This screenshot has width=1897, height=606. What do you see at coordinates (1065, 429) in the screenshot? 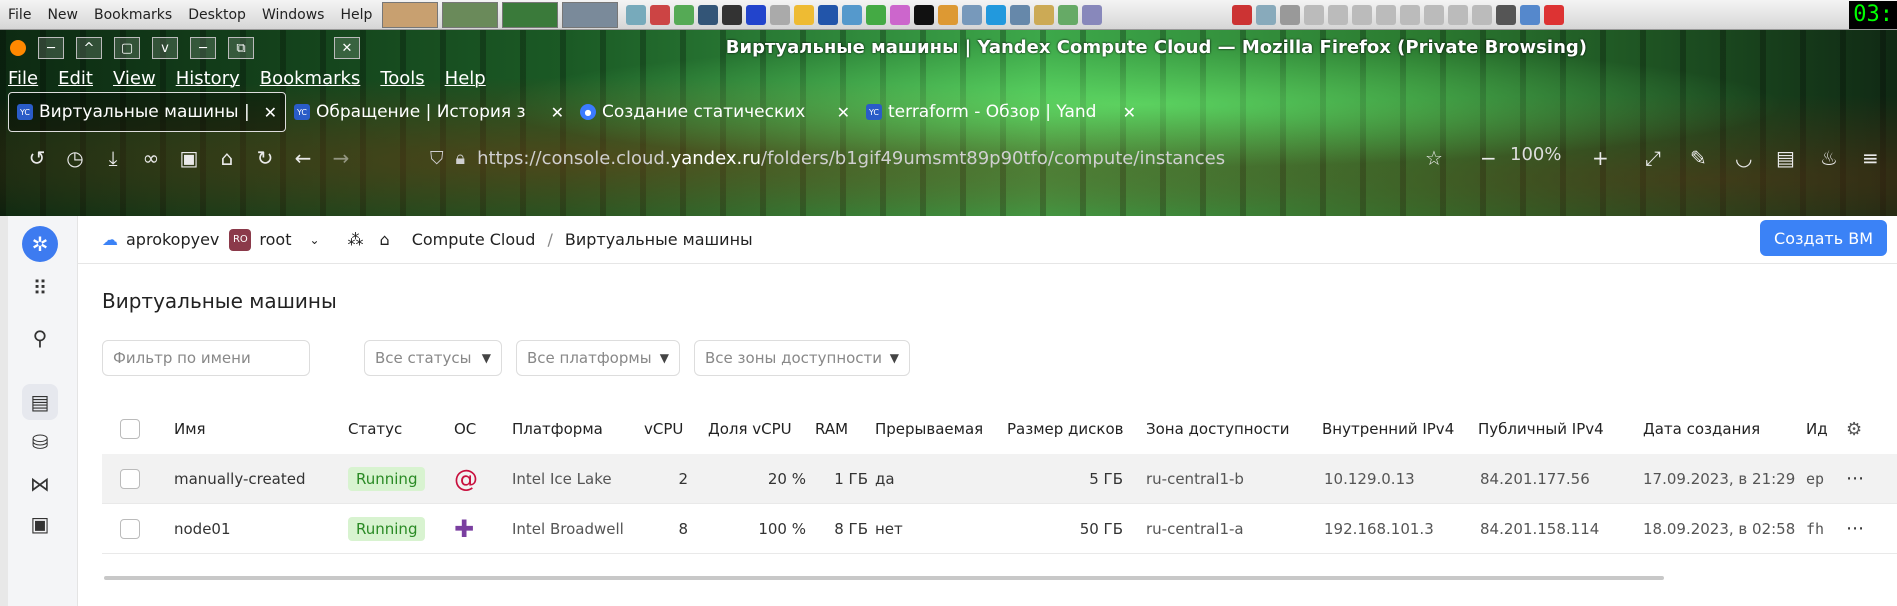
I see `col-disk-size: Размер дисков` at bounding box center [1065, 429].